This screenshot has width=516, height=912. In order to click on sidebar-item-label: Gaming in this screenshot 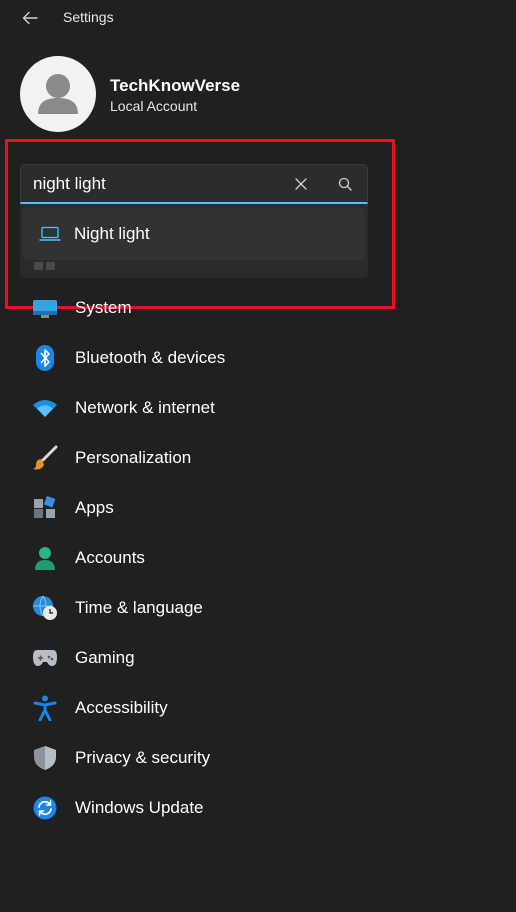, I will do `click(105, 657)`.